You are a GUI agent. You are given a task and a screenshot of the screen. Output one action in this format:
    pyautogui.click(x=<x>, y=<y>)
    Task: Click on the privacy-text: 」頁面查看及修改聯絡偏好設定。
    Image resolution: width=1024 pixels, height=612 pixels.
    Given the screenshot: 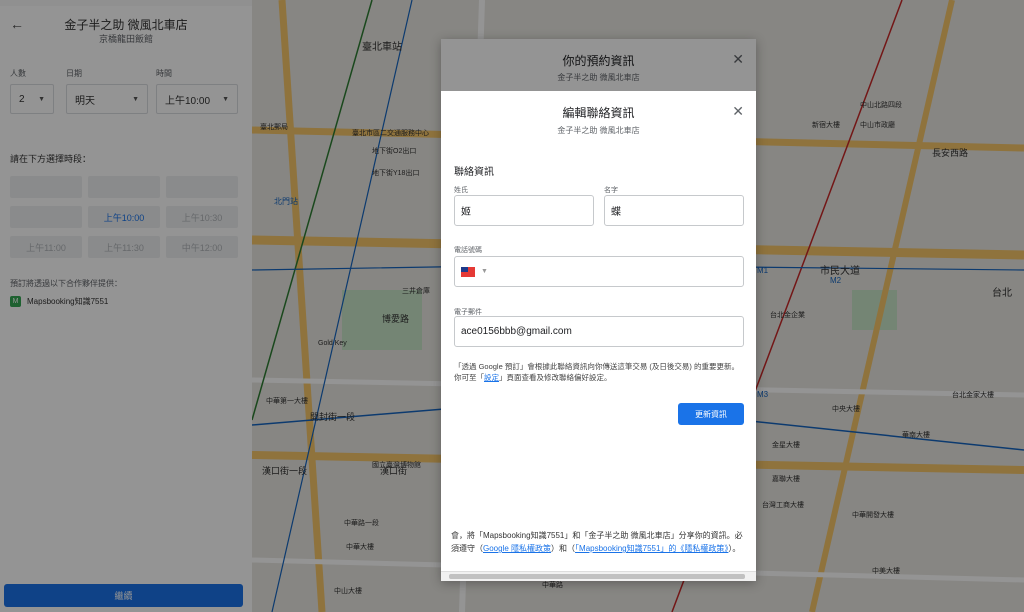 What is the action you would take?
    pyautogui.click(x=555, y=377)
    